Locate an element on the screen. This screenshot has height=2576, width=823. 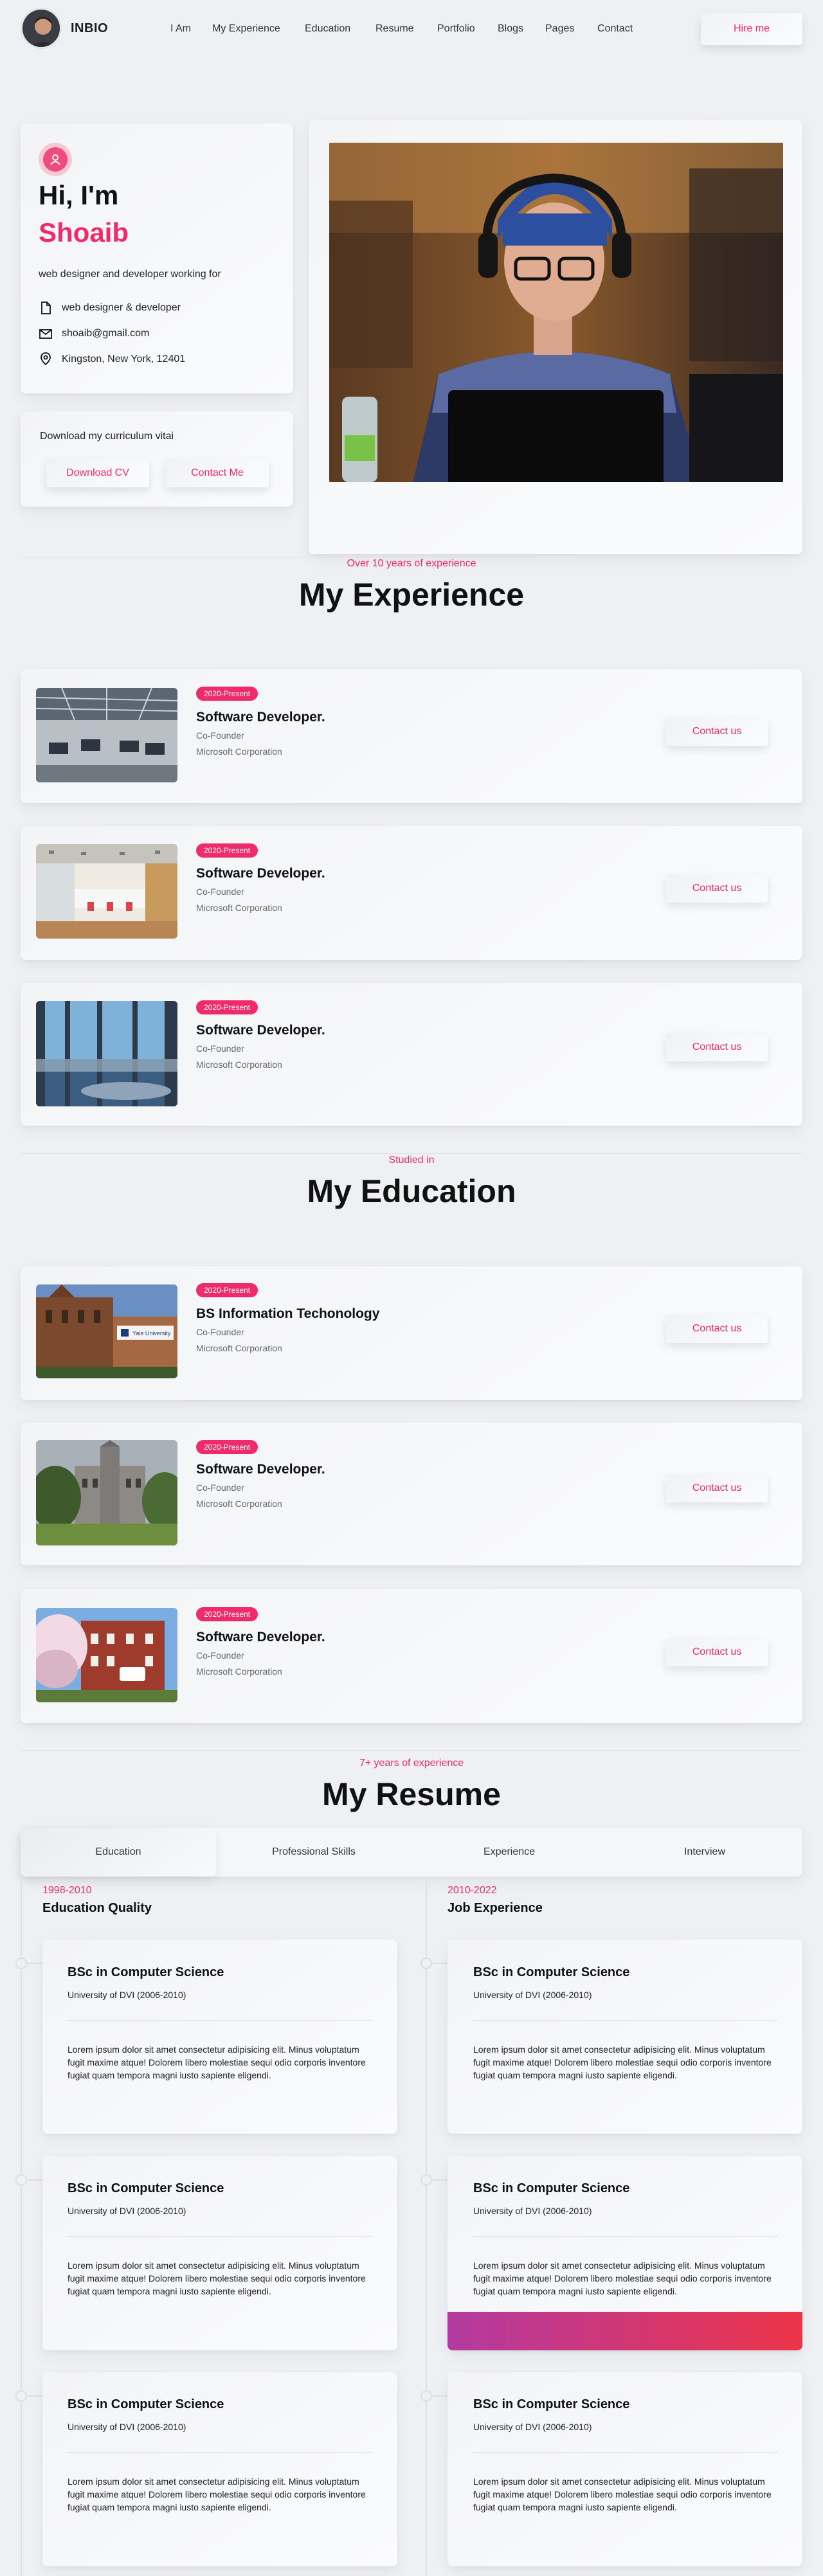
experience-image-meeting-room is located at coordinates (106, 891).